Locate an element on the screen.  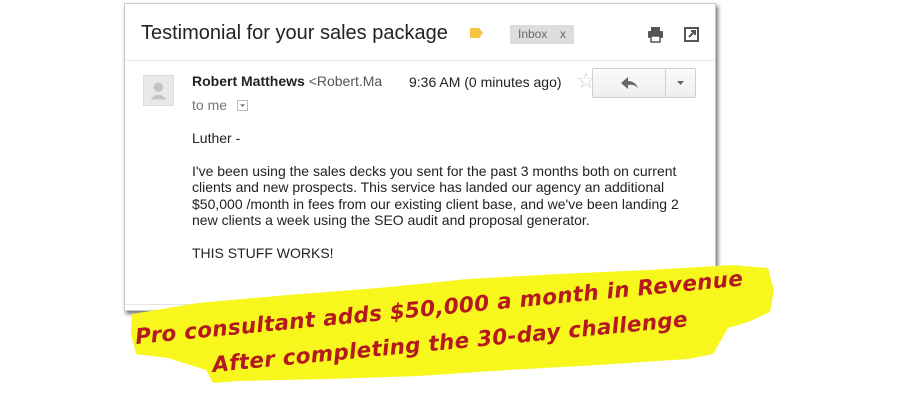
reply-button is located at coordinates (629, 83).